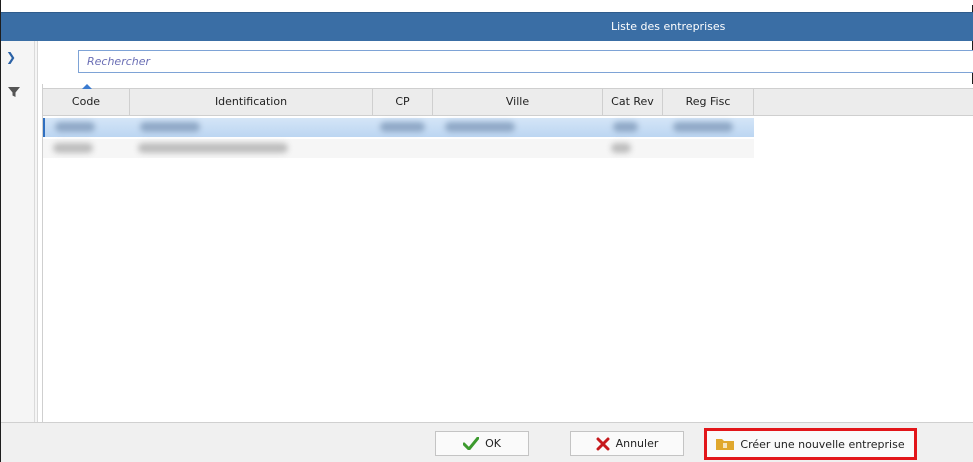 The height and width of the screenshot is (462, 973). I want to click on ok-button: OK, so click(482, 443).